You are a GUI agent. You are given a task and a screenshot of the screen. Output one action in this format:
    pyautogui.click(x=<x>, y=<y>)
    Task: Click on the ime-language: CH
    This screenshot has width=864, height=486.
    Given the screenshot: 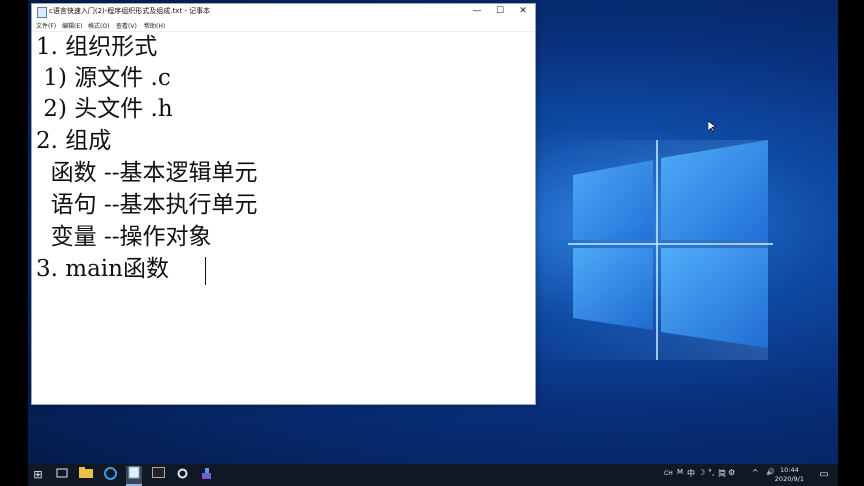 What is the action you would take?
    pyautogui.click(x=668, y=473)
    